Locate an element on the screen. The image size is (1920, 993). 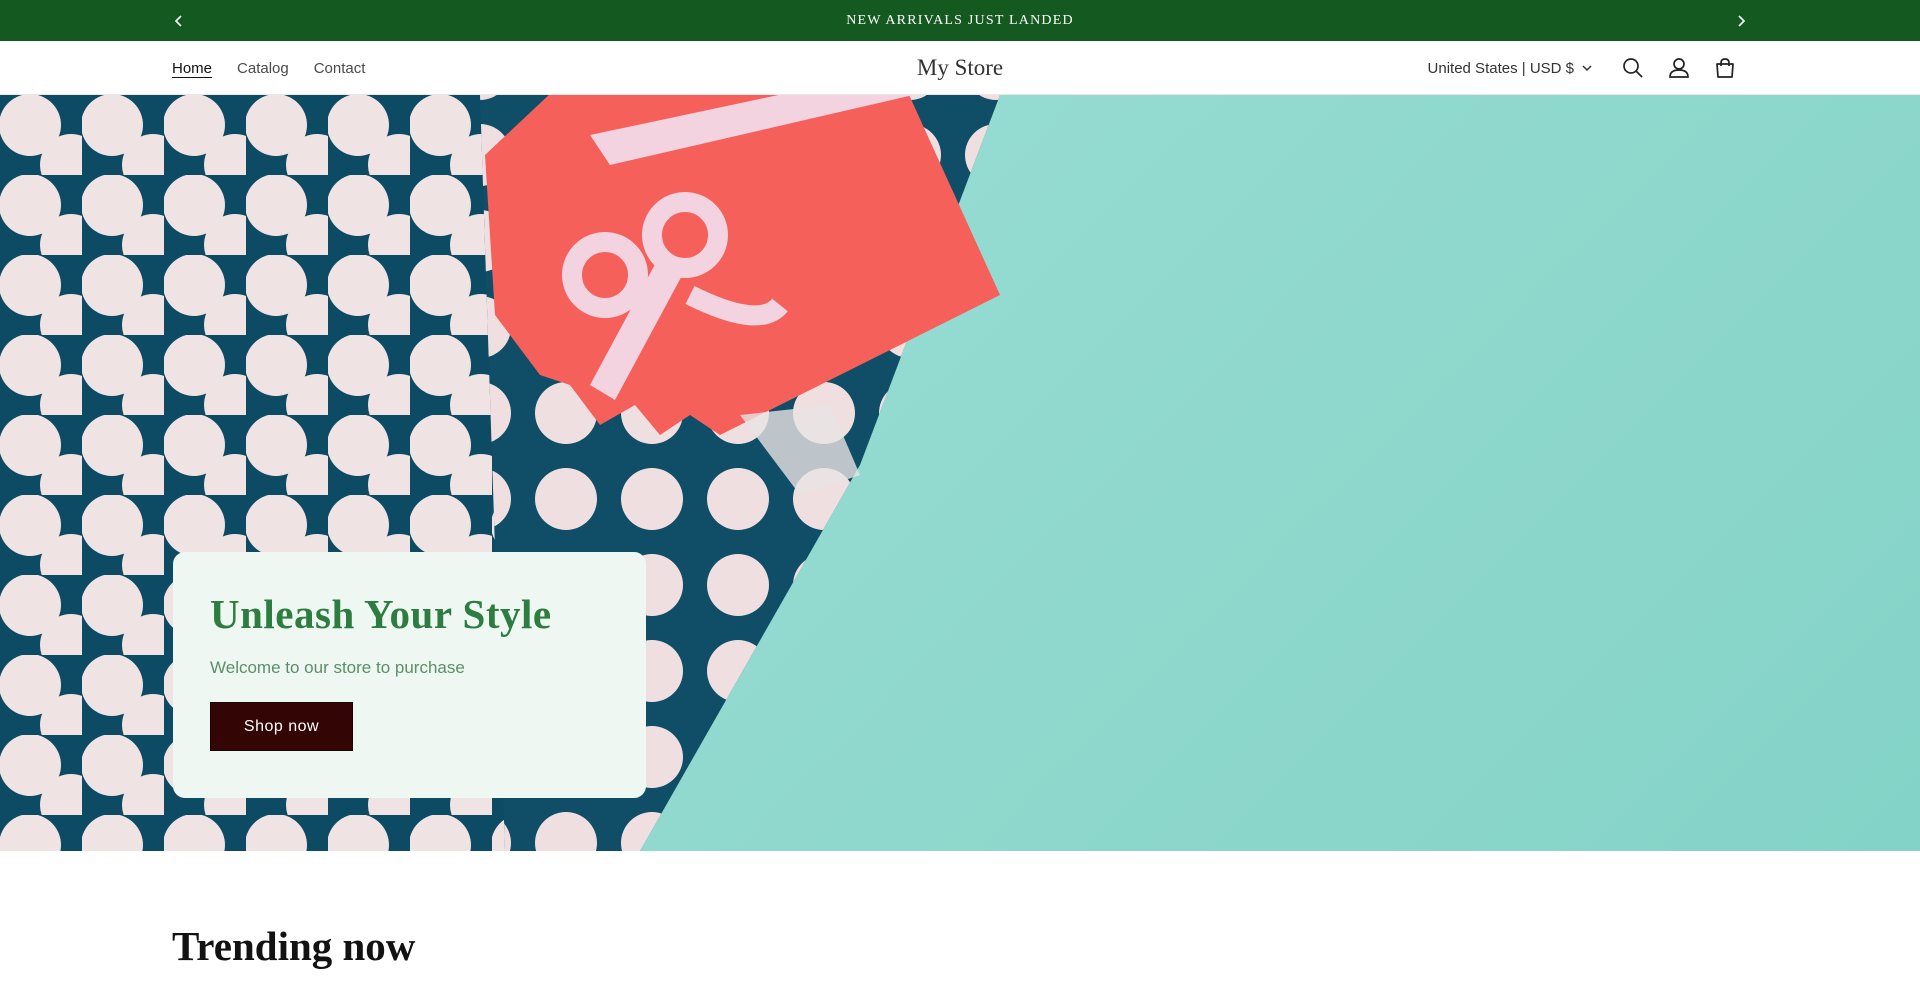
trending-section-title: Trending now is located at coordinates (294, 946).